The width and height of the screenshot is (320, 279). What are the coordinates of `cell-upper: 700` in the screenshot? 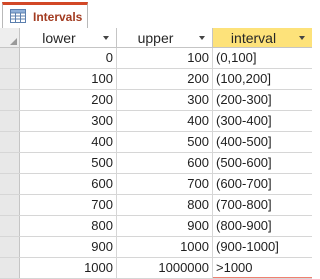 It's located at (165, 184).